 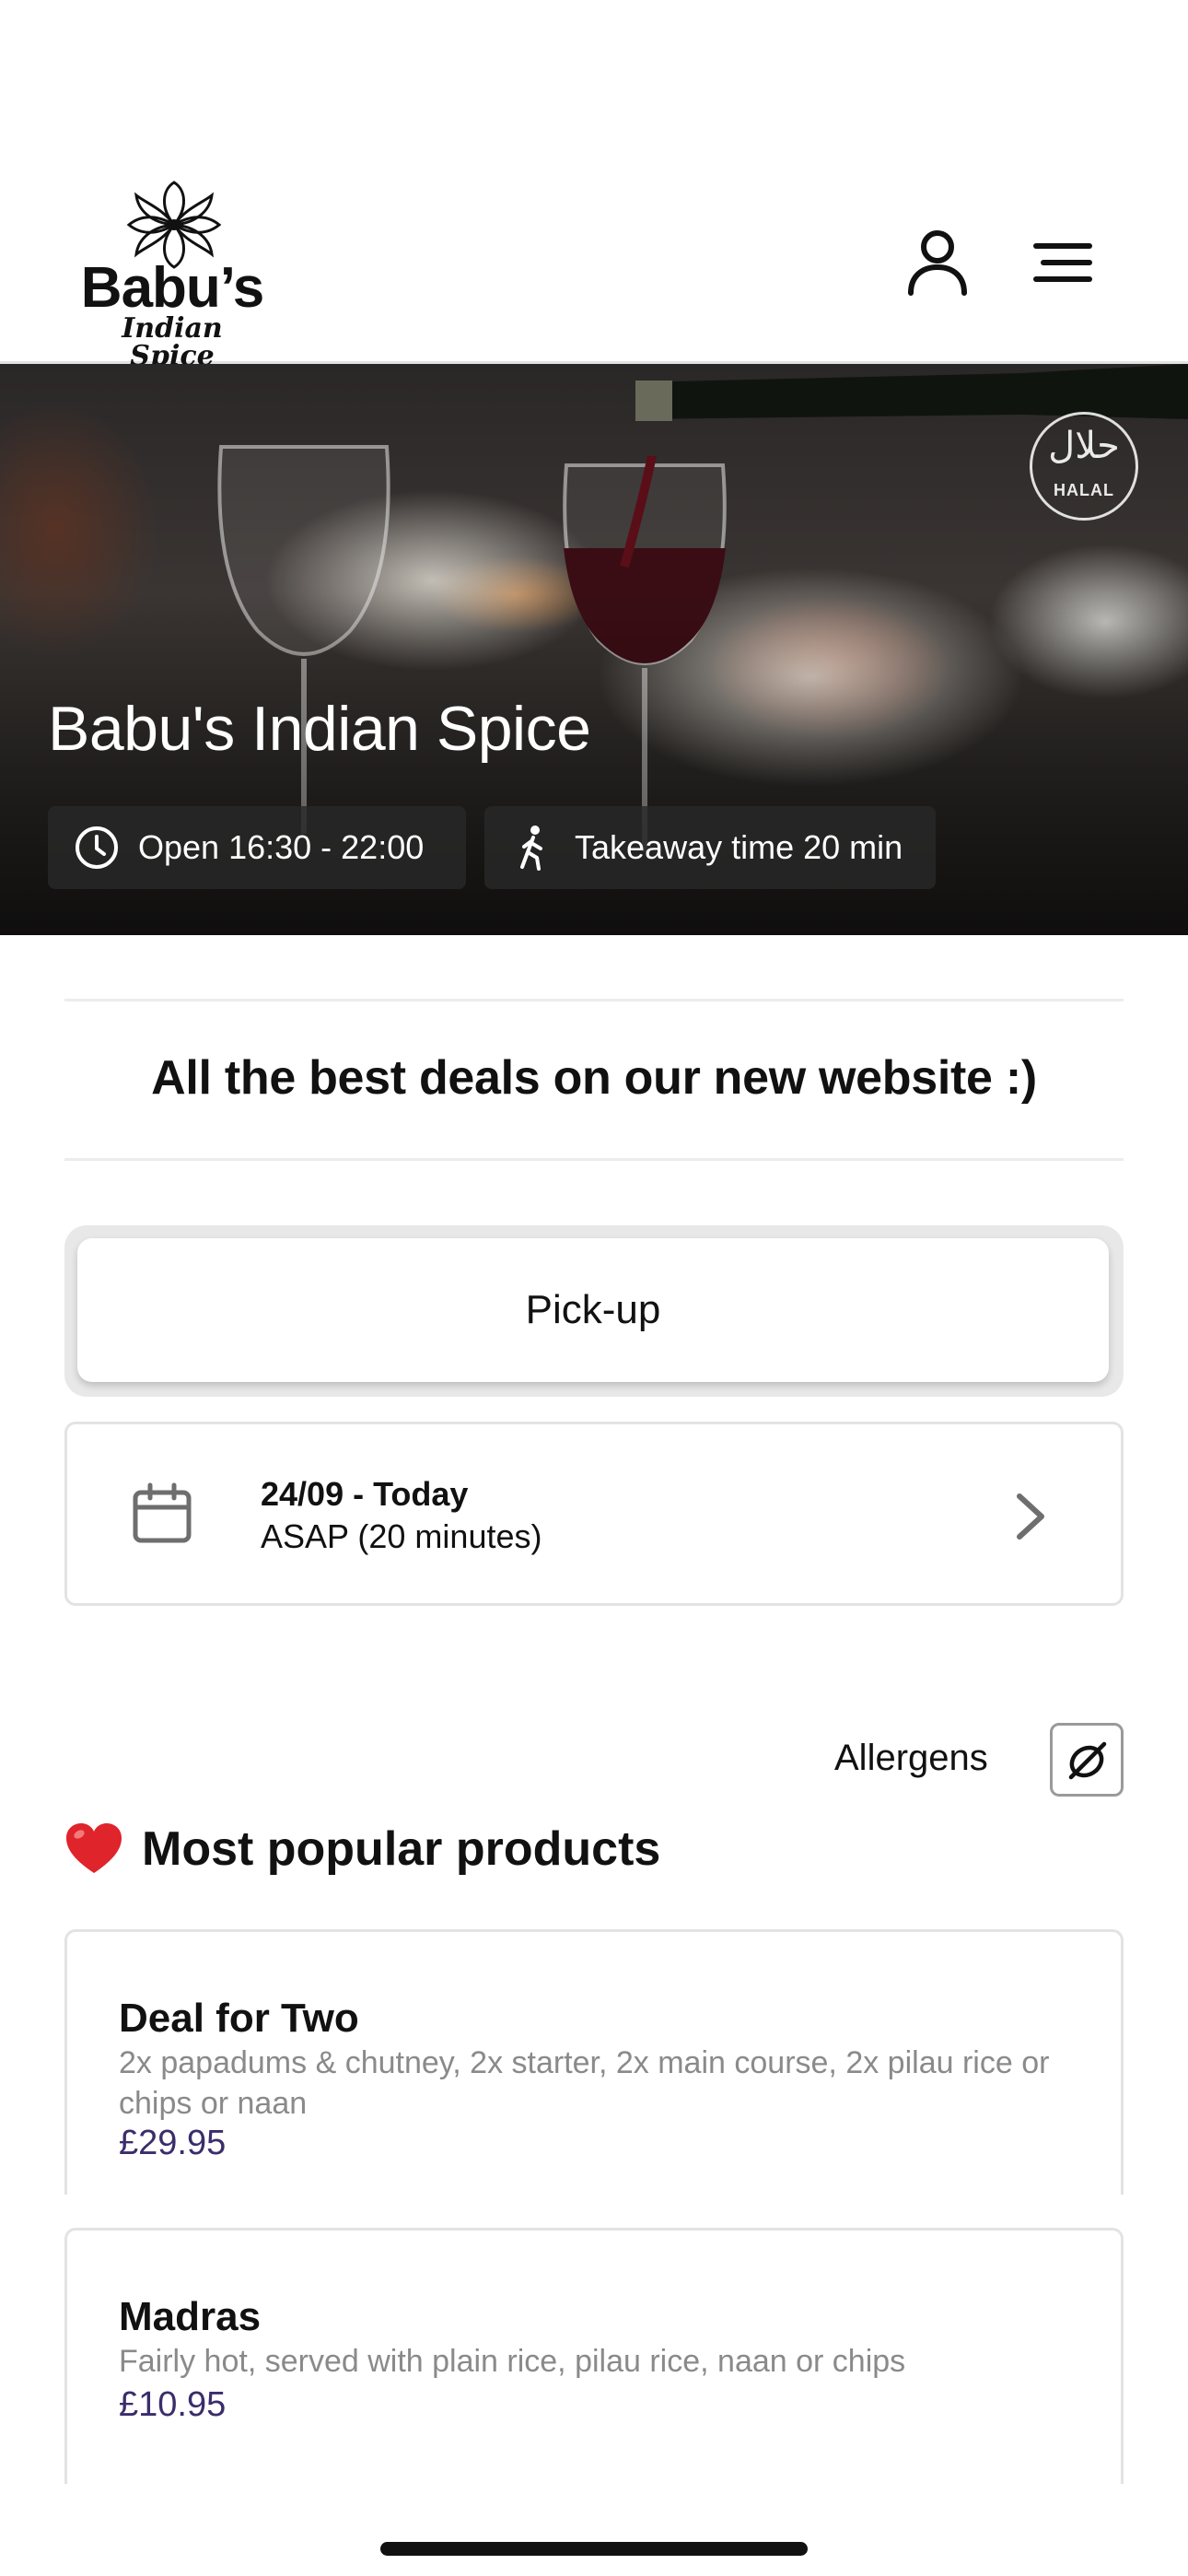 What do you see at coordinates (401, 1849) in the screenshot?
I see `section-title-text: Most popular products` at bounding box center [401, 1849].